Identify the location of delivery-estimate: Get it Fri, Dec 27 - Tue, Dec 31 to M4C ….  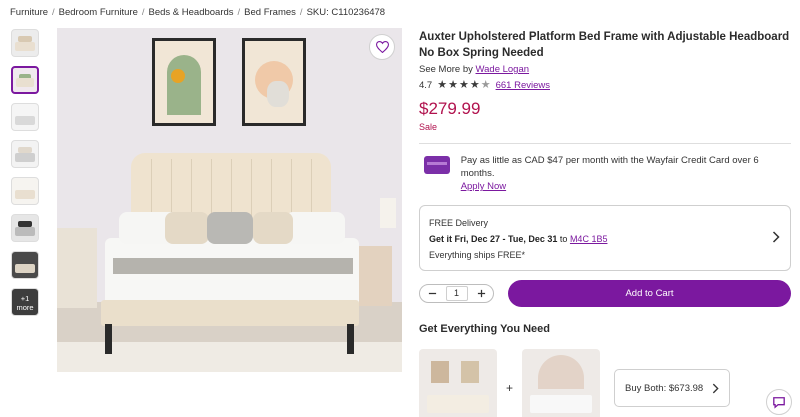
(605, 239).